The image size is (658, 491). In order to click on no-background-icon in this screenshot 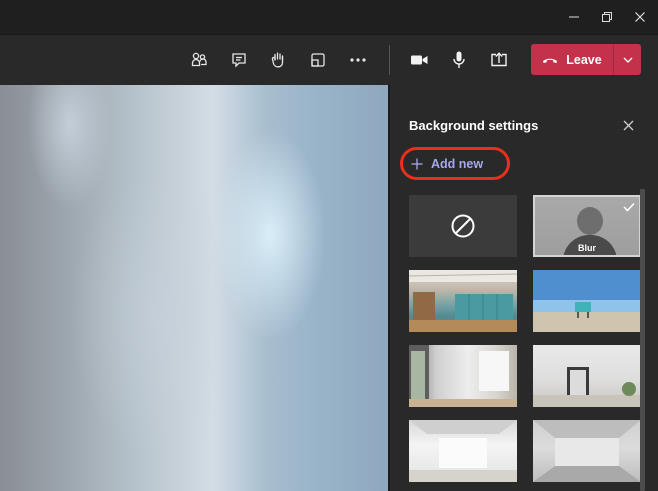, I will do `click(463, 226)`.